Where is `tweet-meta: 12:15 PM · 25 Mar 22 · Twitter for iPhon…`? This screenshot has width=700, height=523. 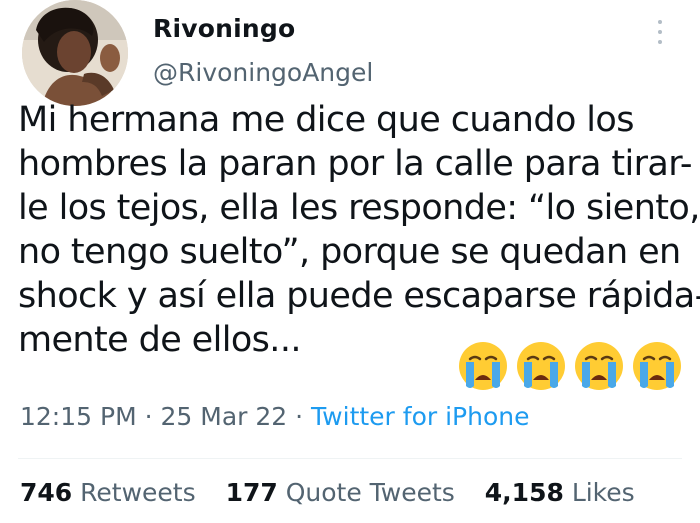 tweet-meta: 12:15 PM · 25 Mar 22 · Twitter for iPhon… is located at coordinates (275, 416).